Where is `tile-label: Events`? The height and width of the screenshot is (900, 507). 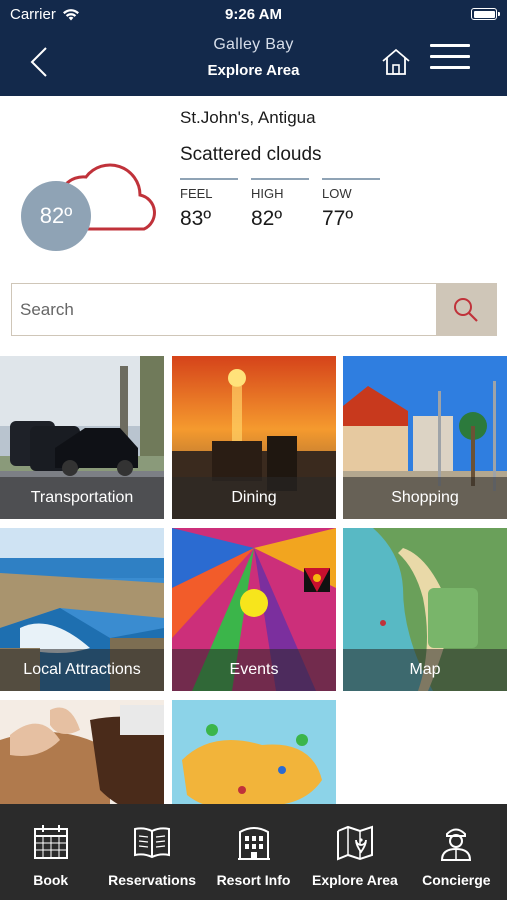
tile-label: Events is located at coordinates (254, 670).